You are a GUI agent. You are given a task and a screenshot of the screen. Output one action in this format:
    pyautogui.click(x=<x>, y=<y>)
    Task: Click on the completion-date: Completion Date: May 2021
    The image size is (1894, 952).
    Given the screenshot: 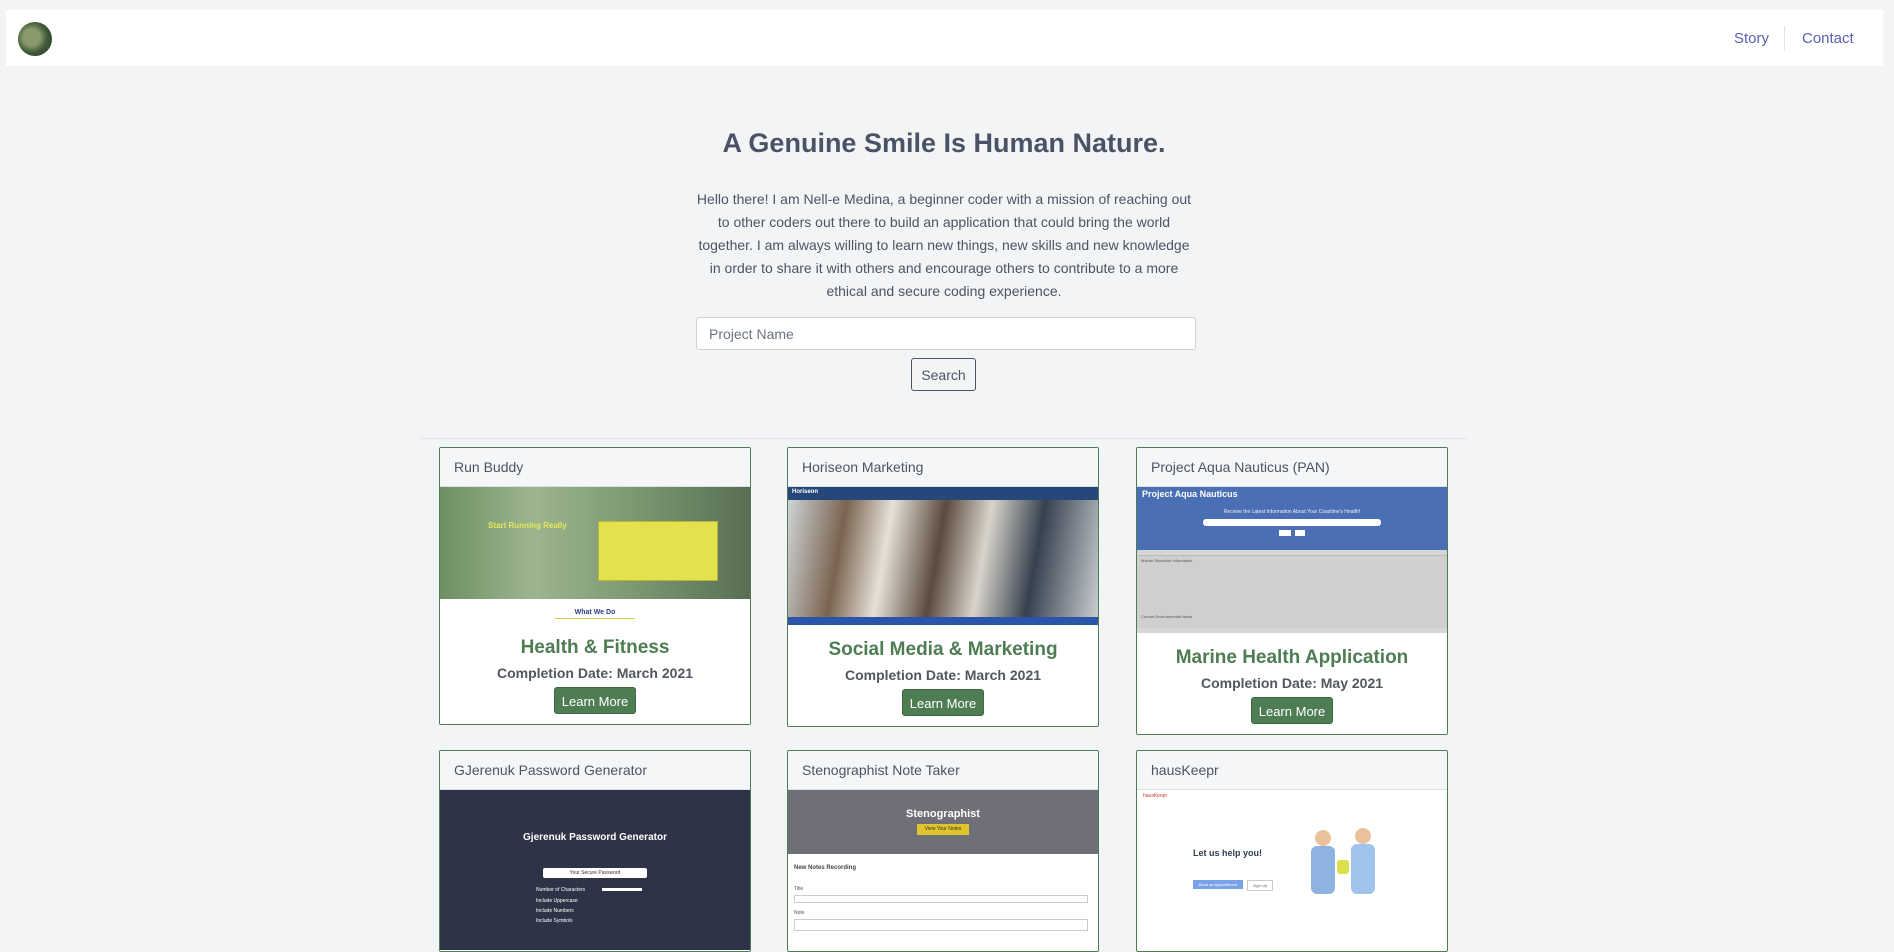 What is the action you would take?
    pyautogui.click(x=1292, y=683)
    